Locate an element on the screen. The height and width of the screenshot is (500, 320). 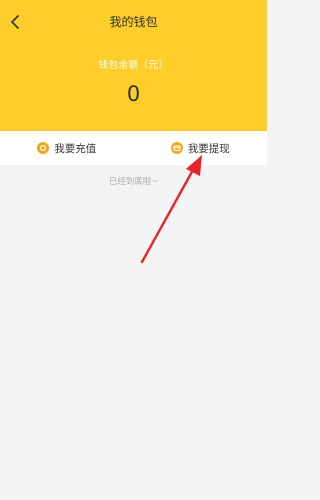
balance-label: 钱包余额（元） is located at coordinates (133, 65).